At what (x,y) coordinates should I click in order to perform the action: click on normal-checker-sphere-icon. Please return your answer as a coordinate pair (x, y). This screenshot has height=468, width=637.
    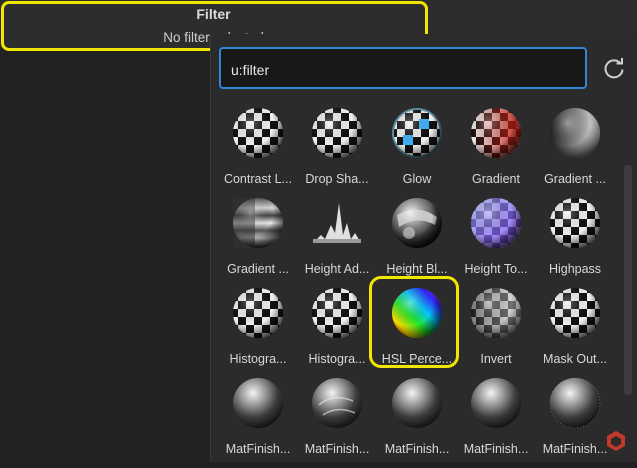
    Looking at the image, I should click on (496, 223).